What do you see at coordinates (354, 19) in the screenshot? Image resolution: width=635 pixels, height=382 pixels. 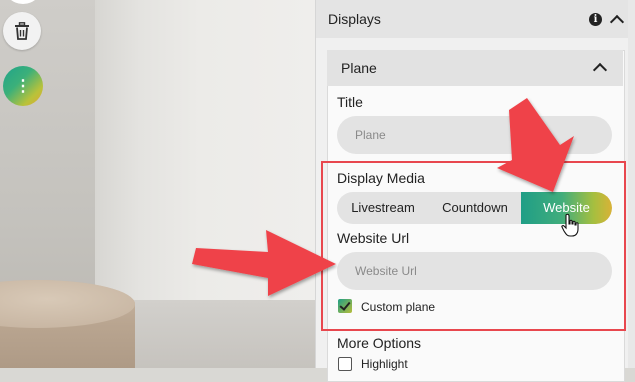 I see `displays-title: Displays` at bounding box center [354, 19].